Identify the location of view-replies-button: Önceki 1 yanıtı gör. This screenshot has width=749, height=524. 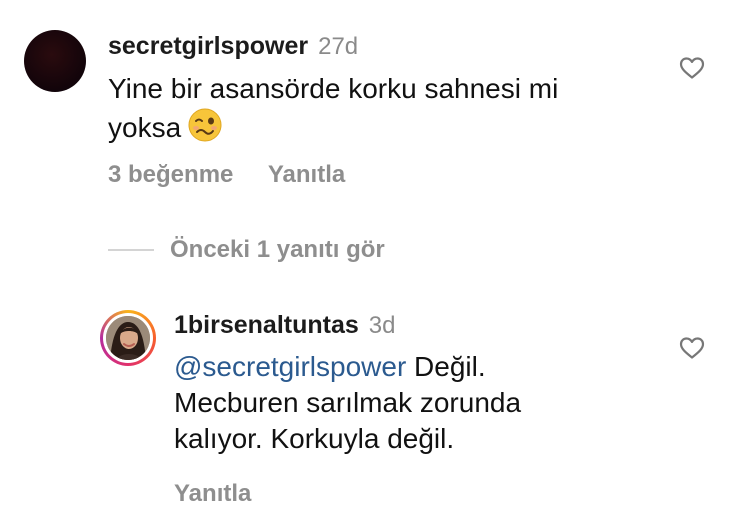
(277, 250).